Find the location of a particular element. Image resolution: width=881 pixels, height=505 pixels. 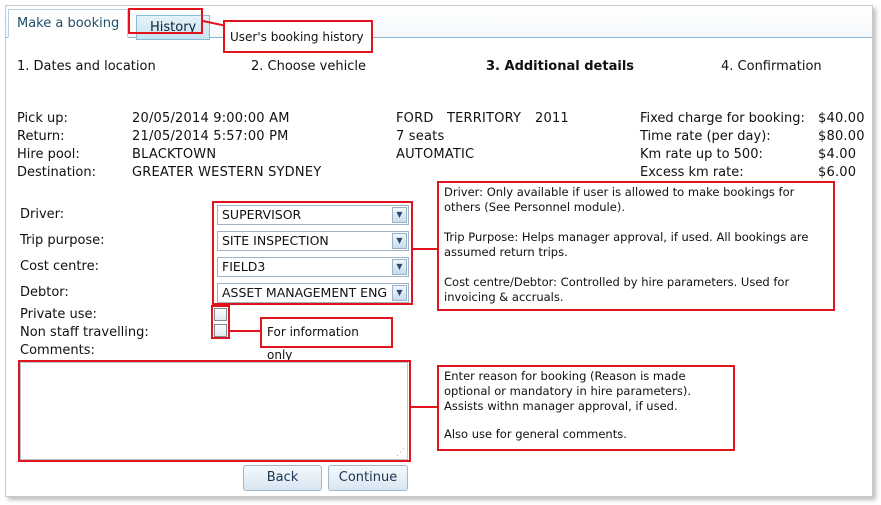

history-callout: User's booking history is located at coordinates (298, 36).